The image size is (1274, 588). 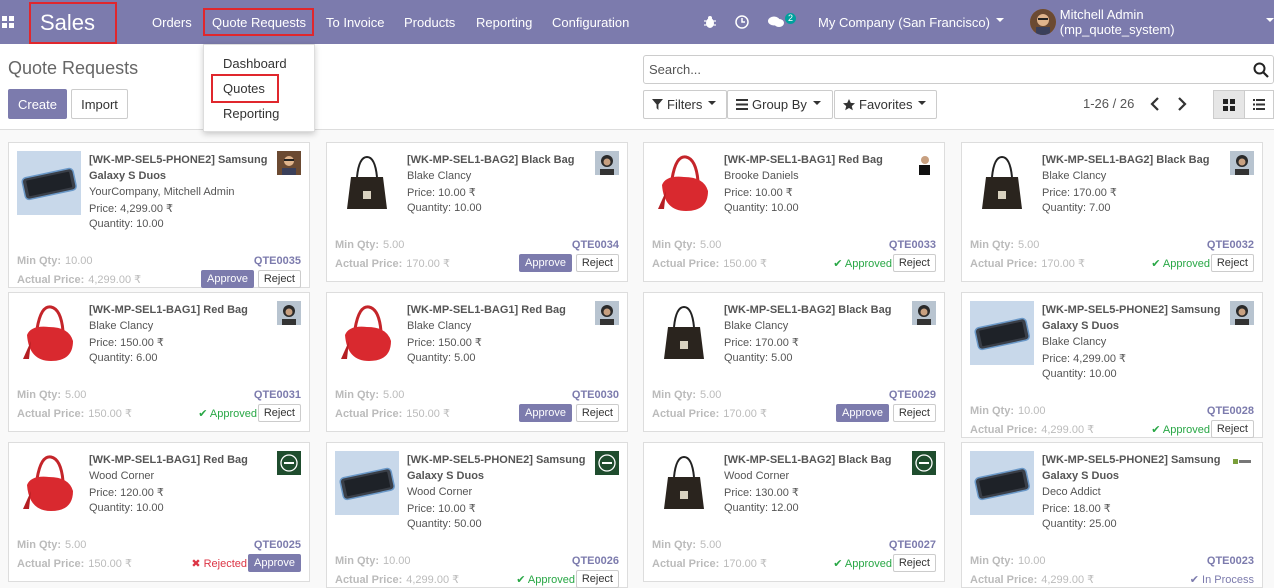 I want to click on favorites-button: Favorites, so click(x=885, y=104).